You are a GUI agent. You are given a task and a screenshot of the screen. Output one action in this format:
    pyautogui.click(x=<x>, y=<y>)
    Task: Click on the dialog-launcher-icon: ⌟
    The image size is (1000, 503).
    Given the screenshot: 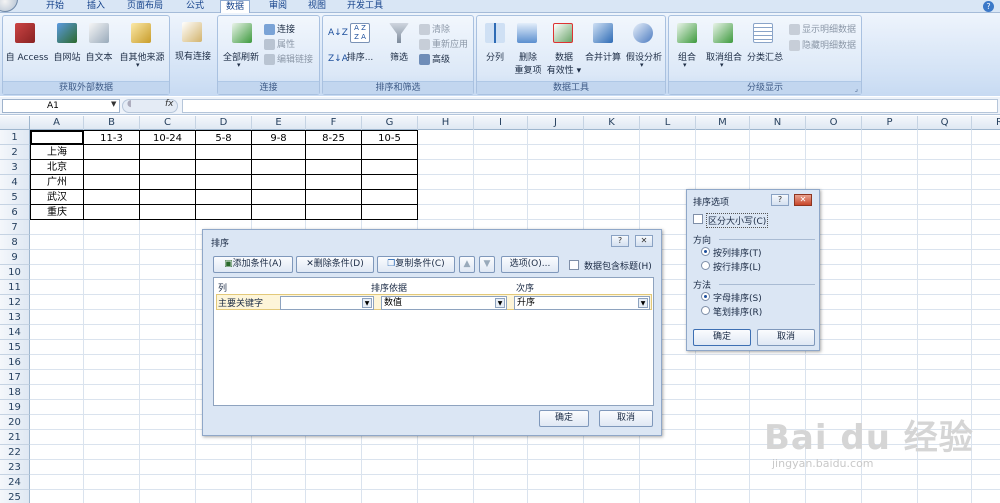 What is the action you would take?
    pyautogui.click(x=856, y=89)
    